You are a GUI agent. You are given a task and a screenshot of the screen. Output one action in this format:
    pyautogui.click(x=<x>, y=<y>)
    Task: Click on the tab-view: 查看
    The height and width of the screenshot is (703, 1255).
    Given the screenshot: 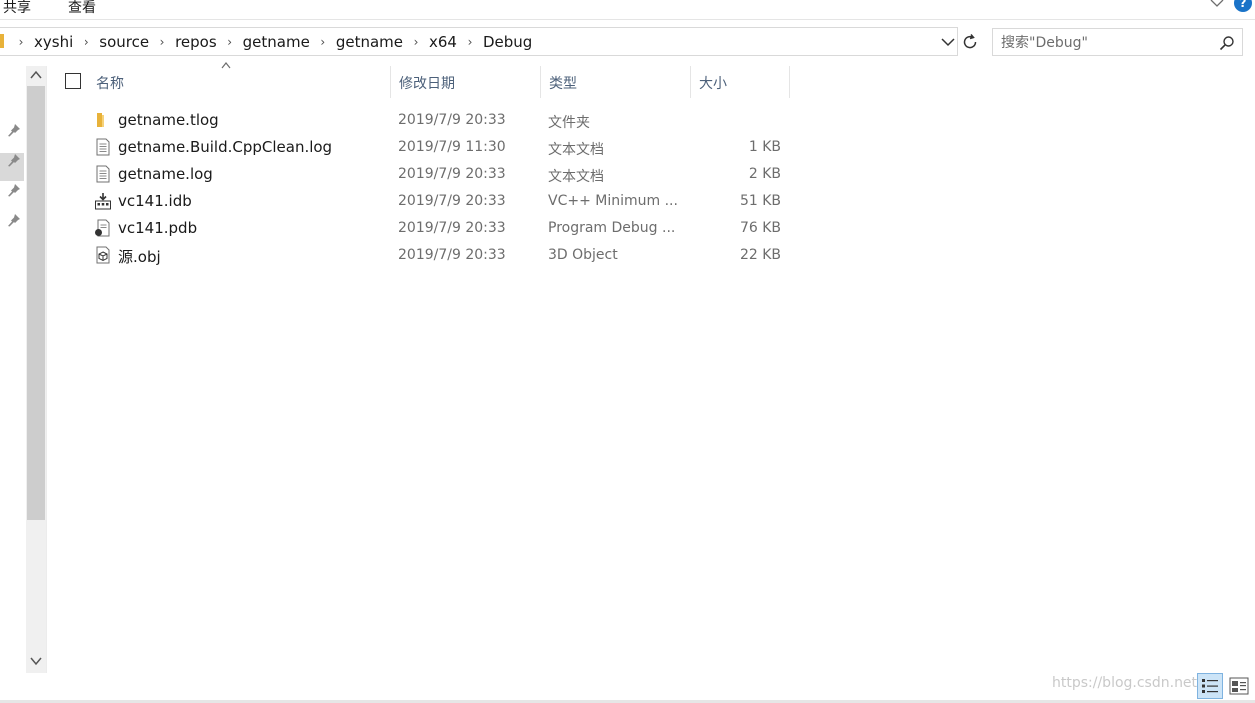 What is the action you would take?
    pyautogui.click(x=82, y=8)
    